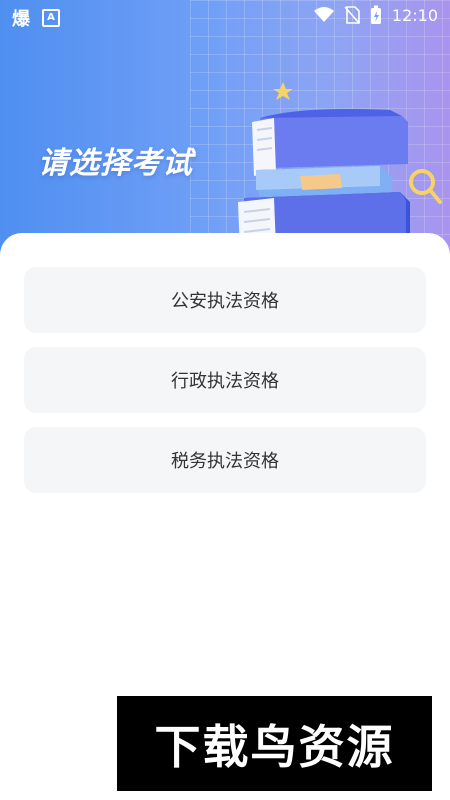 The width and height of the screenshot is (450, 800). I want to click on page-title: 请选择考试, so click(115, 163).